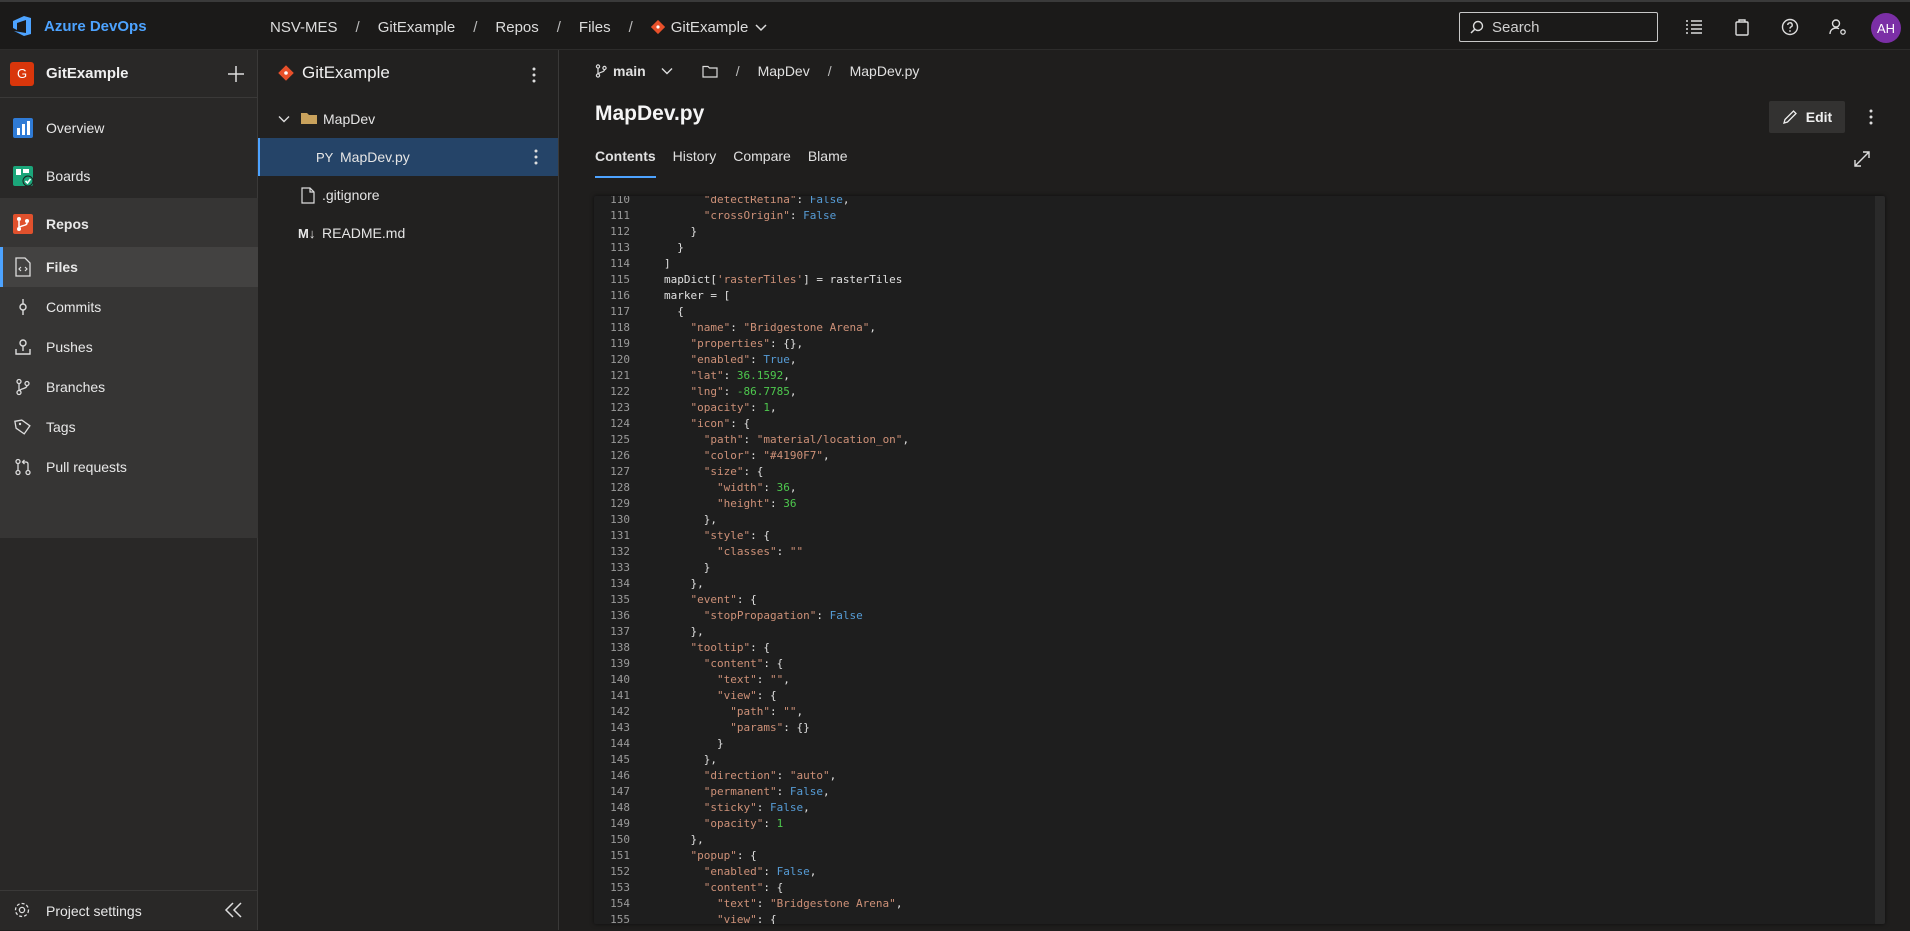 This screenshot has width=1910, height=931. What do you see at coordinates (129, 267) in the screenshot?
I see `nav-item-files: Files` at bounding box center [129, 267].